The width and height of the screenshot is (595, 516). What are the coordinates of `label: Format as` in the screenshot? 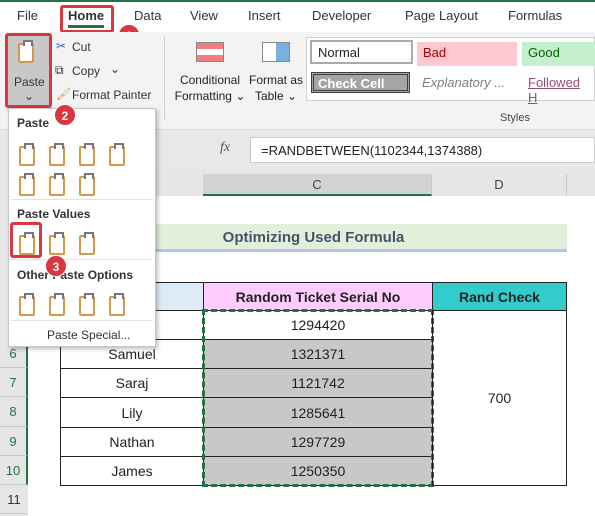 It's located at (275, 80).